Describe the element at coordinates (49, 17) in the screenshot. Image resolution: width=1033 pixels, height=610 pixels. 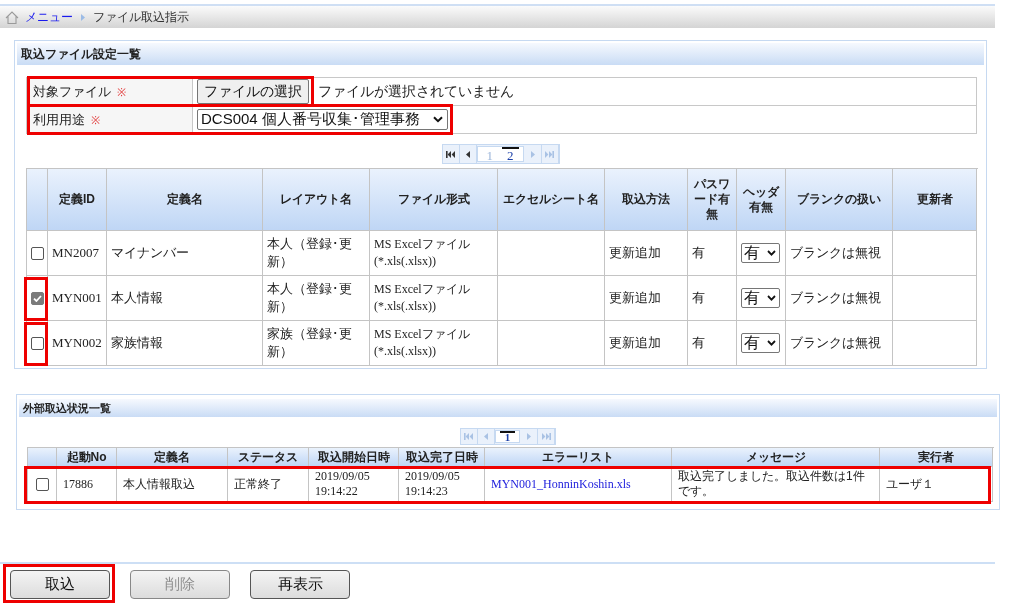
I see `breadcrumb-link: メニュー` at that location.